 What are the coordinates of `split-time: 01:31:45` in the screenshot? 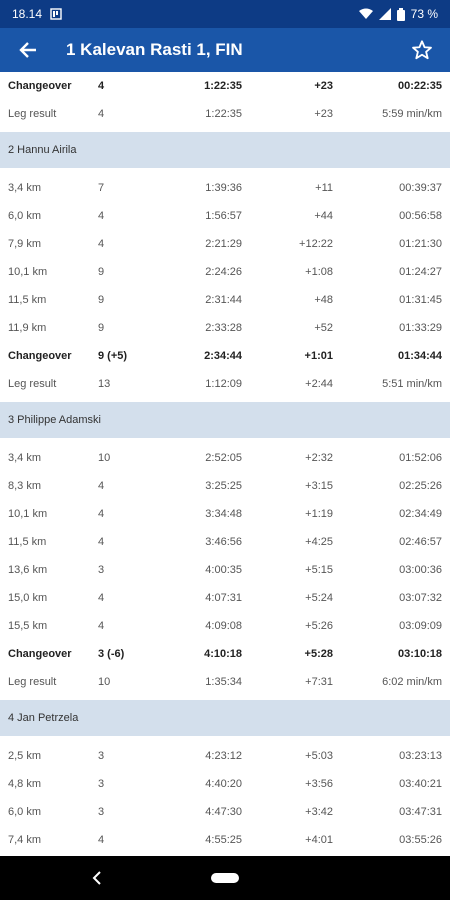 It's located at (420, 300).